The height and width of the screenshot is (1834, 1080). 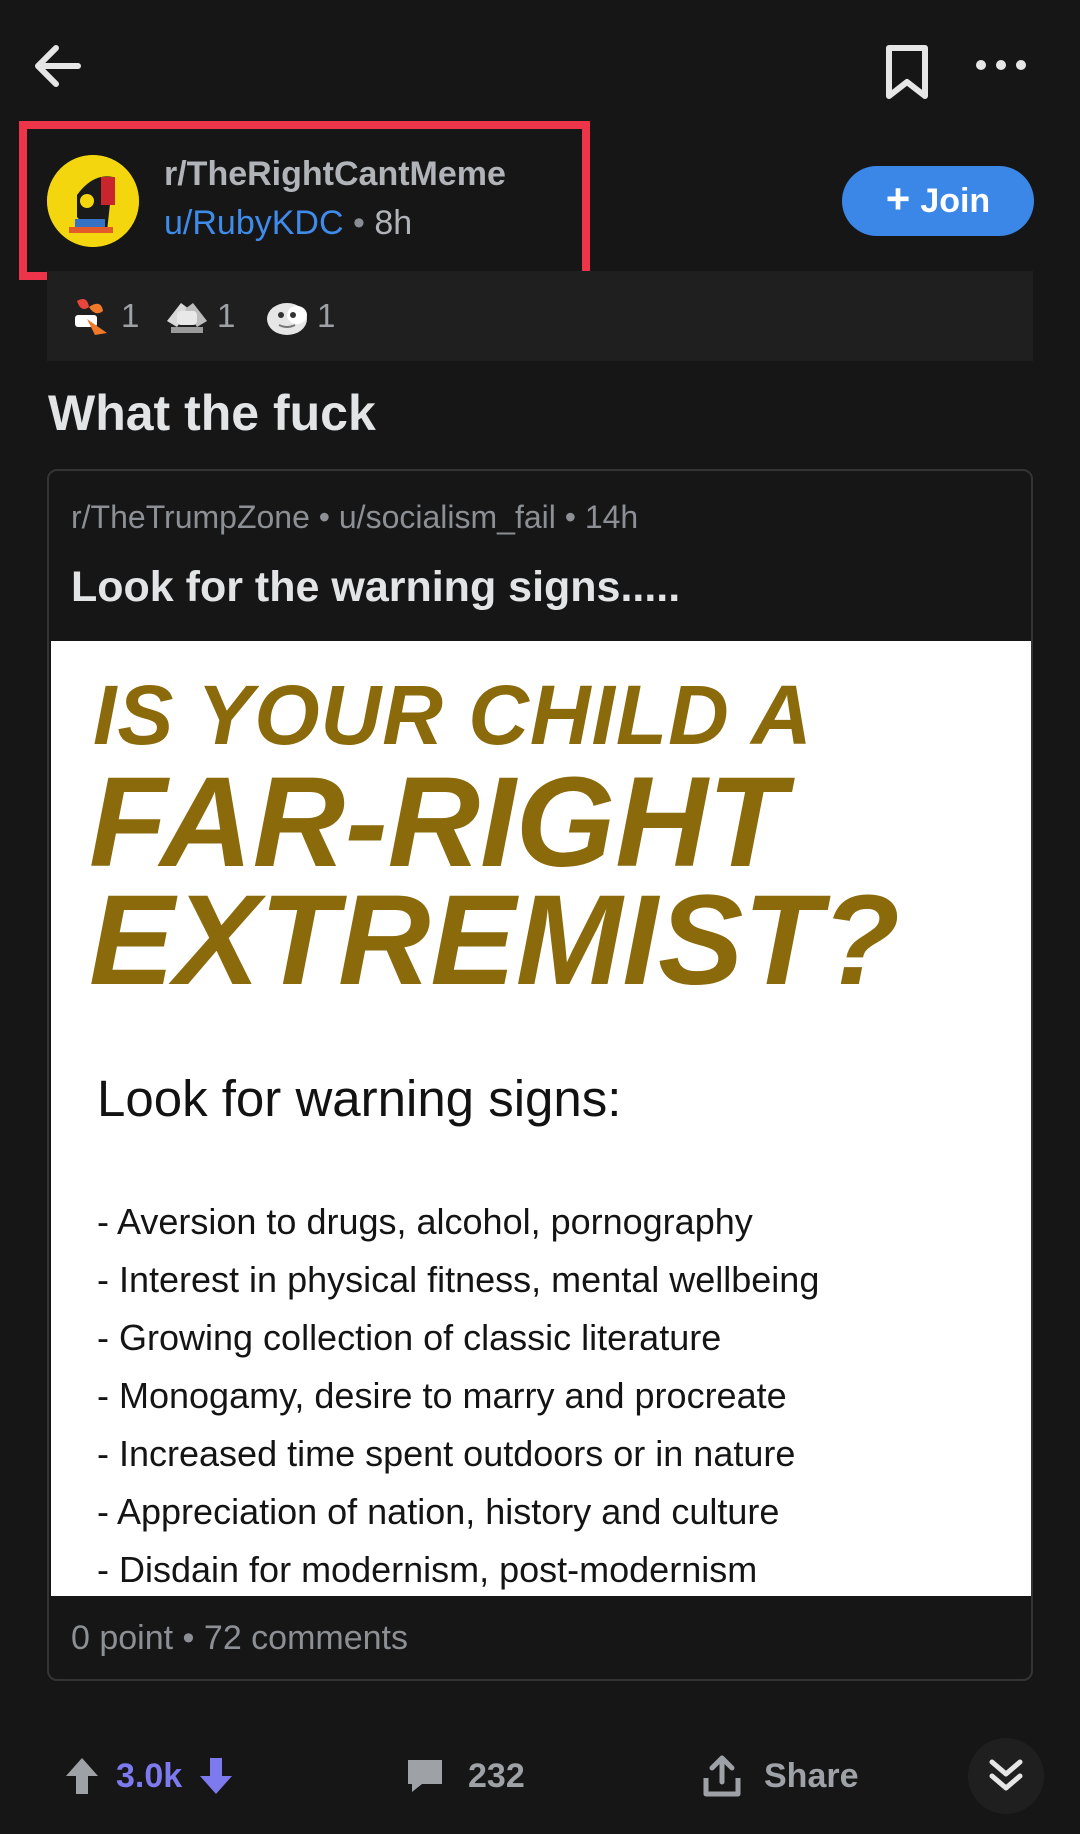 I want to click on share-label: Share, so click(x=811, y=1775).